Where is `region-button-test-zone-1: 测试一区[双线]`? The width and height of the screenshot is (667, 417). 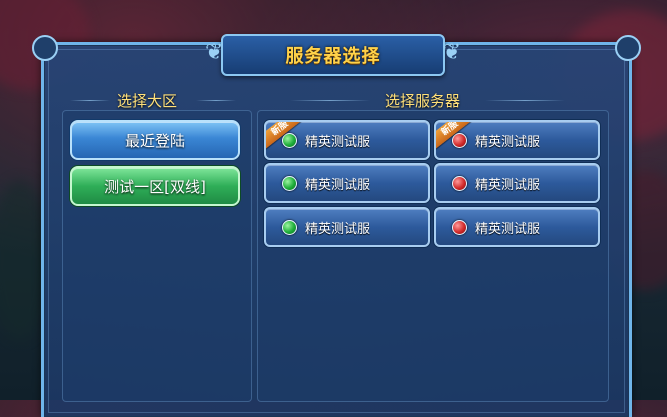
region-button-test-zone-1: 测试一区[双线] is located at coordinates (155, 186).